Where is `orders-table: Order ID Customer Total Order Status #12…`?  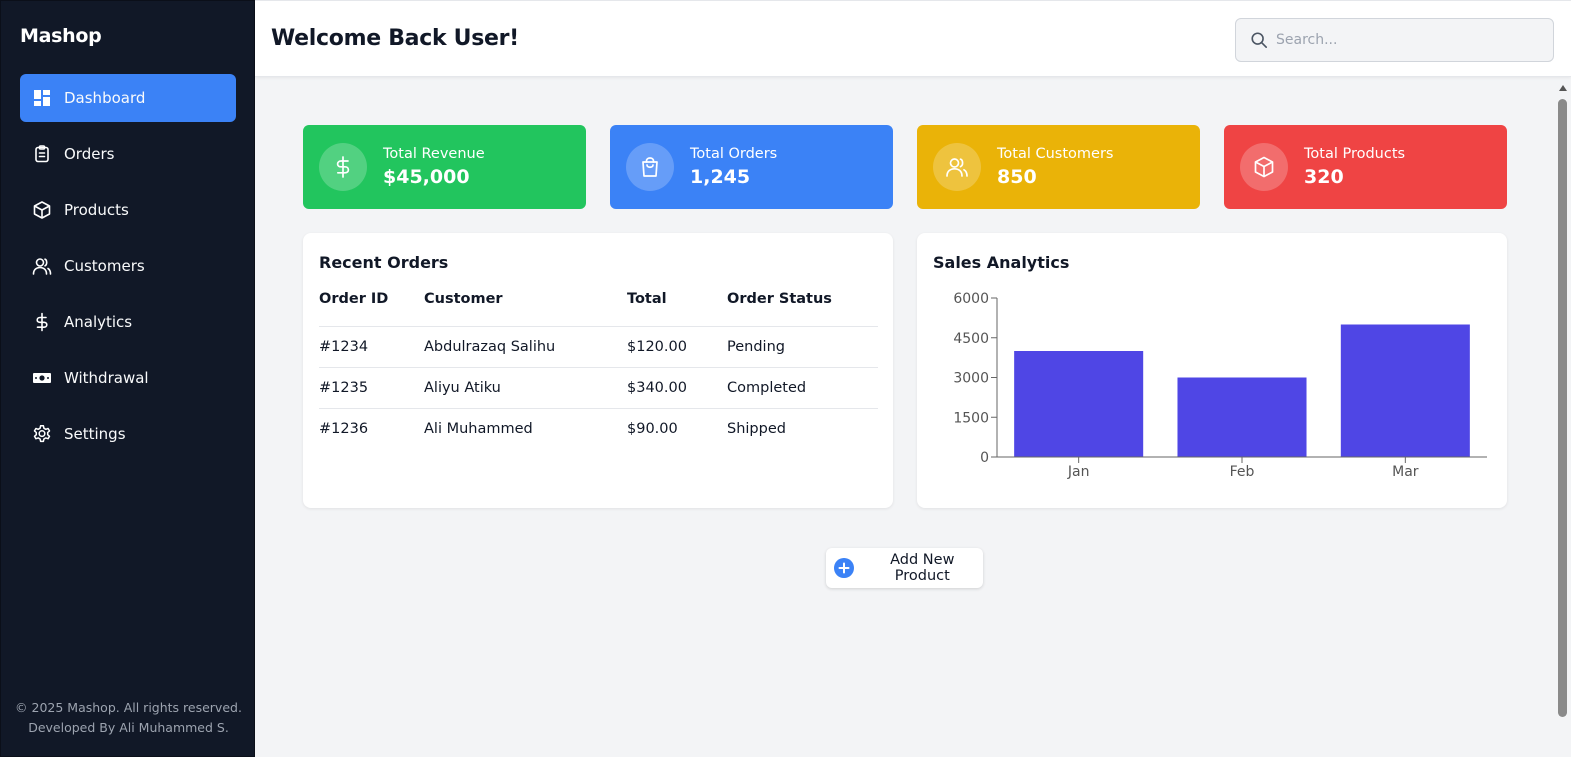
orders-table: Order ID Customer Total Order Status #12… is located at coordinates (598, 370).